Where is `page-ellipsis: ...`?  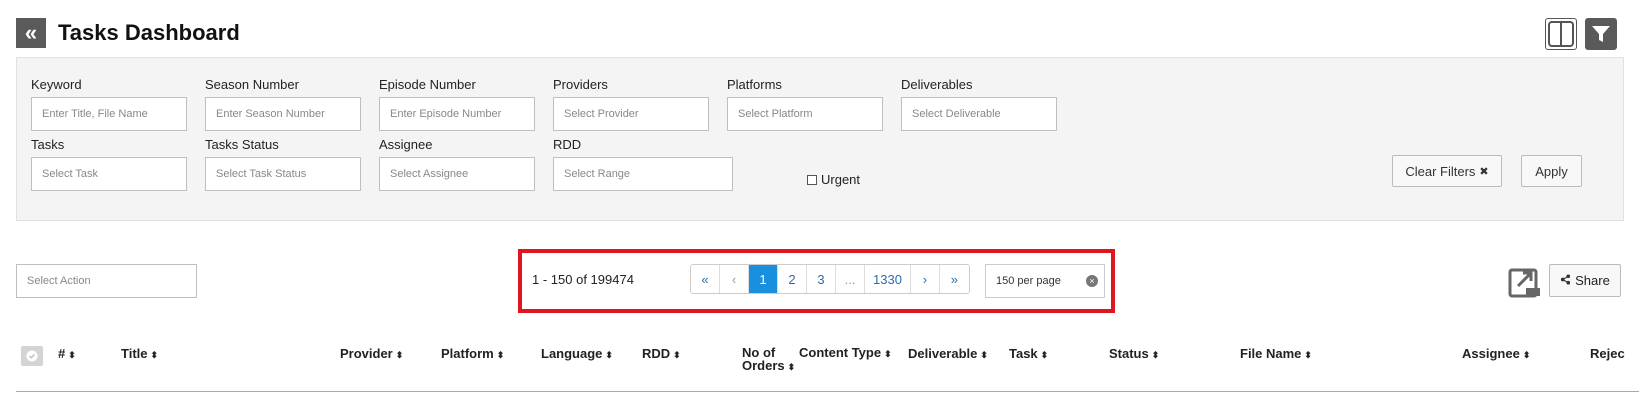 page-ellipsis: ... is located at coordinates (850, 279).